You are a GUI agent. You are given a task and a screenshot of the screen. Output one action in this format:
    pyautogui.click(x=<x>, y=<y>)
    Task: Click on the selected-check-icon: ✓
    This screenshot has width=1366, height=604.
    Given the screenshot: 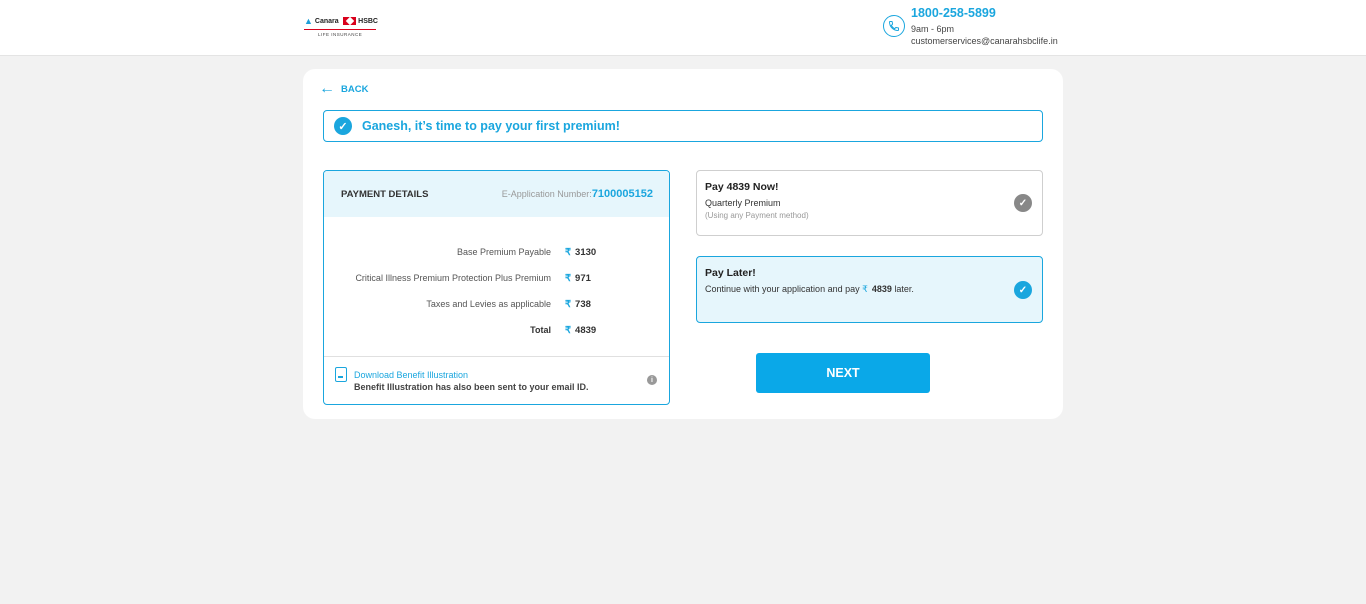 What is the action you would take?
    pyautogui.click(x=1023, y=290)
    